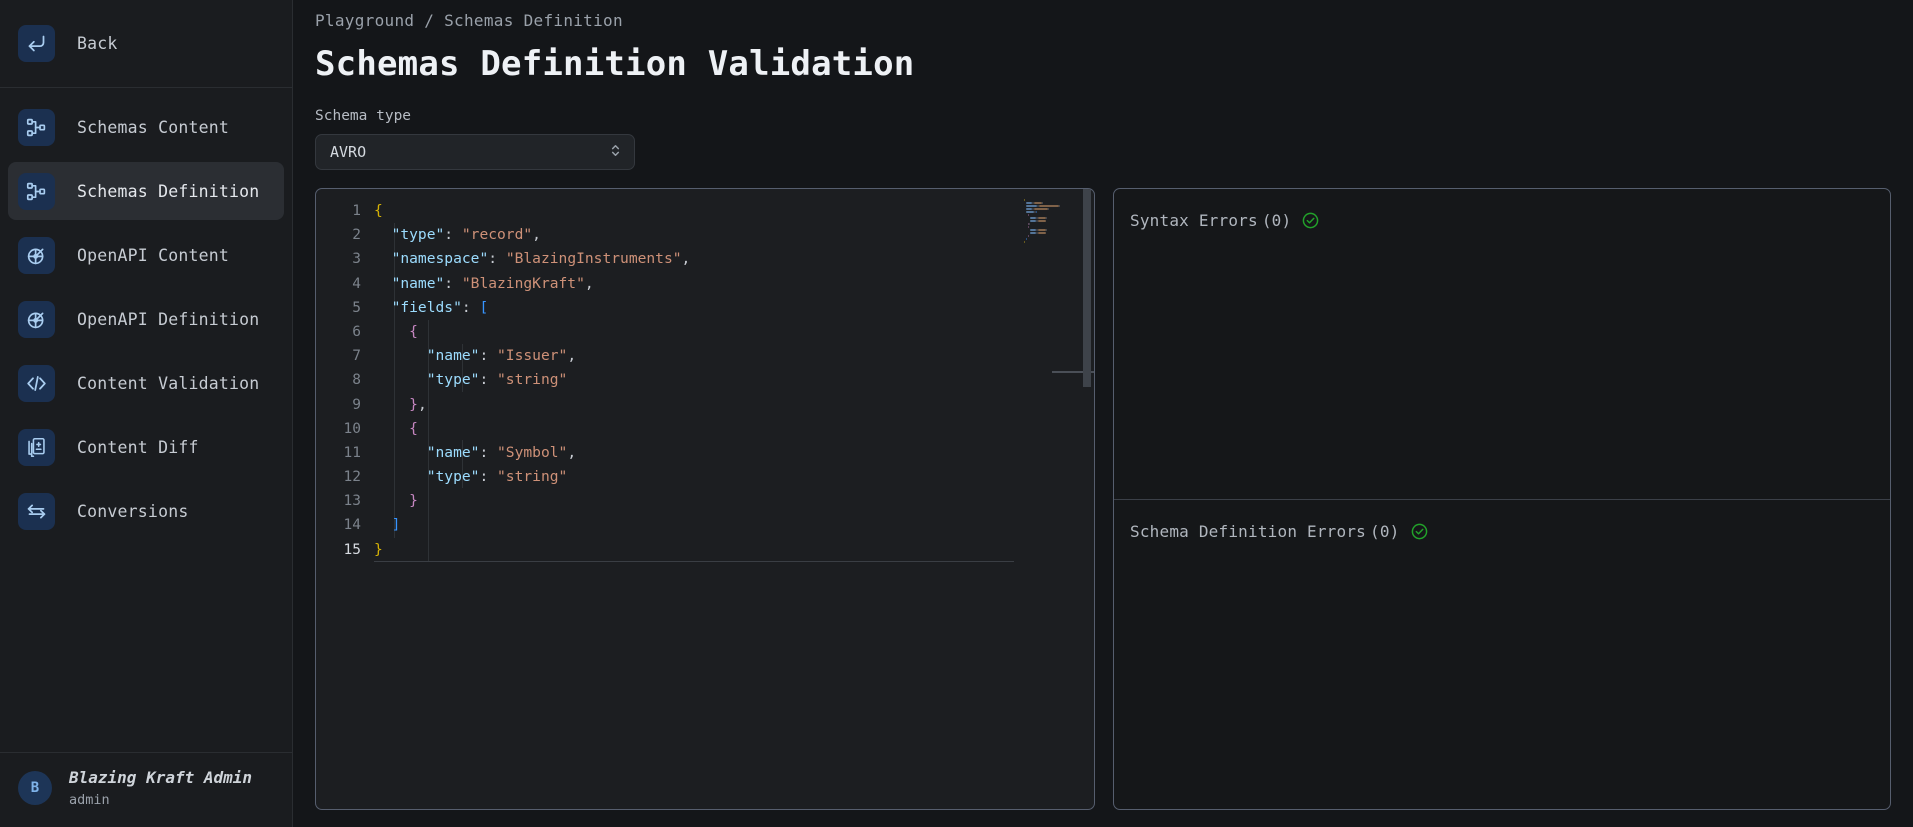 The width and height of the screenshot is (1913, 827). I want to click on sidebar-item-content-diff: Content Diff, so click(146, 447).